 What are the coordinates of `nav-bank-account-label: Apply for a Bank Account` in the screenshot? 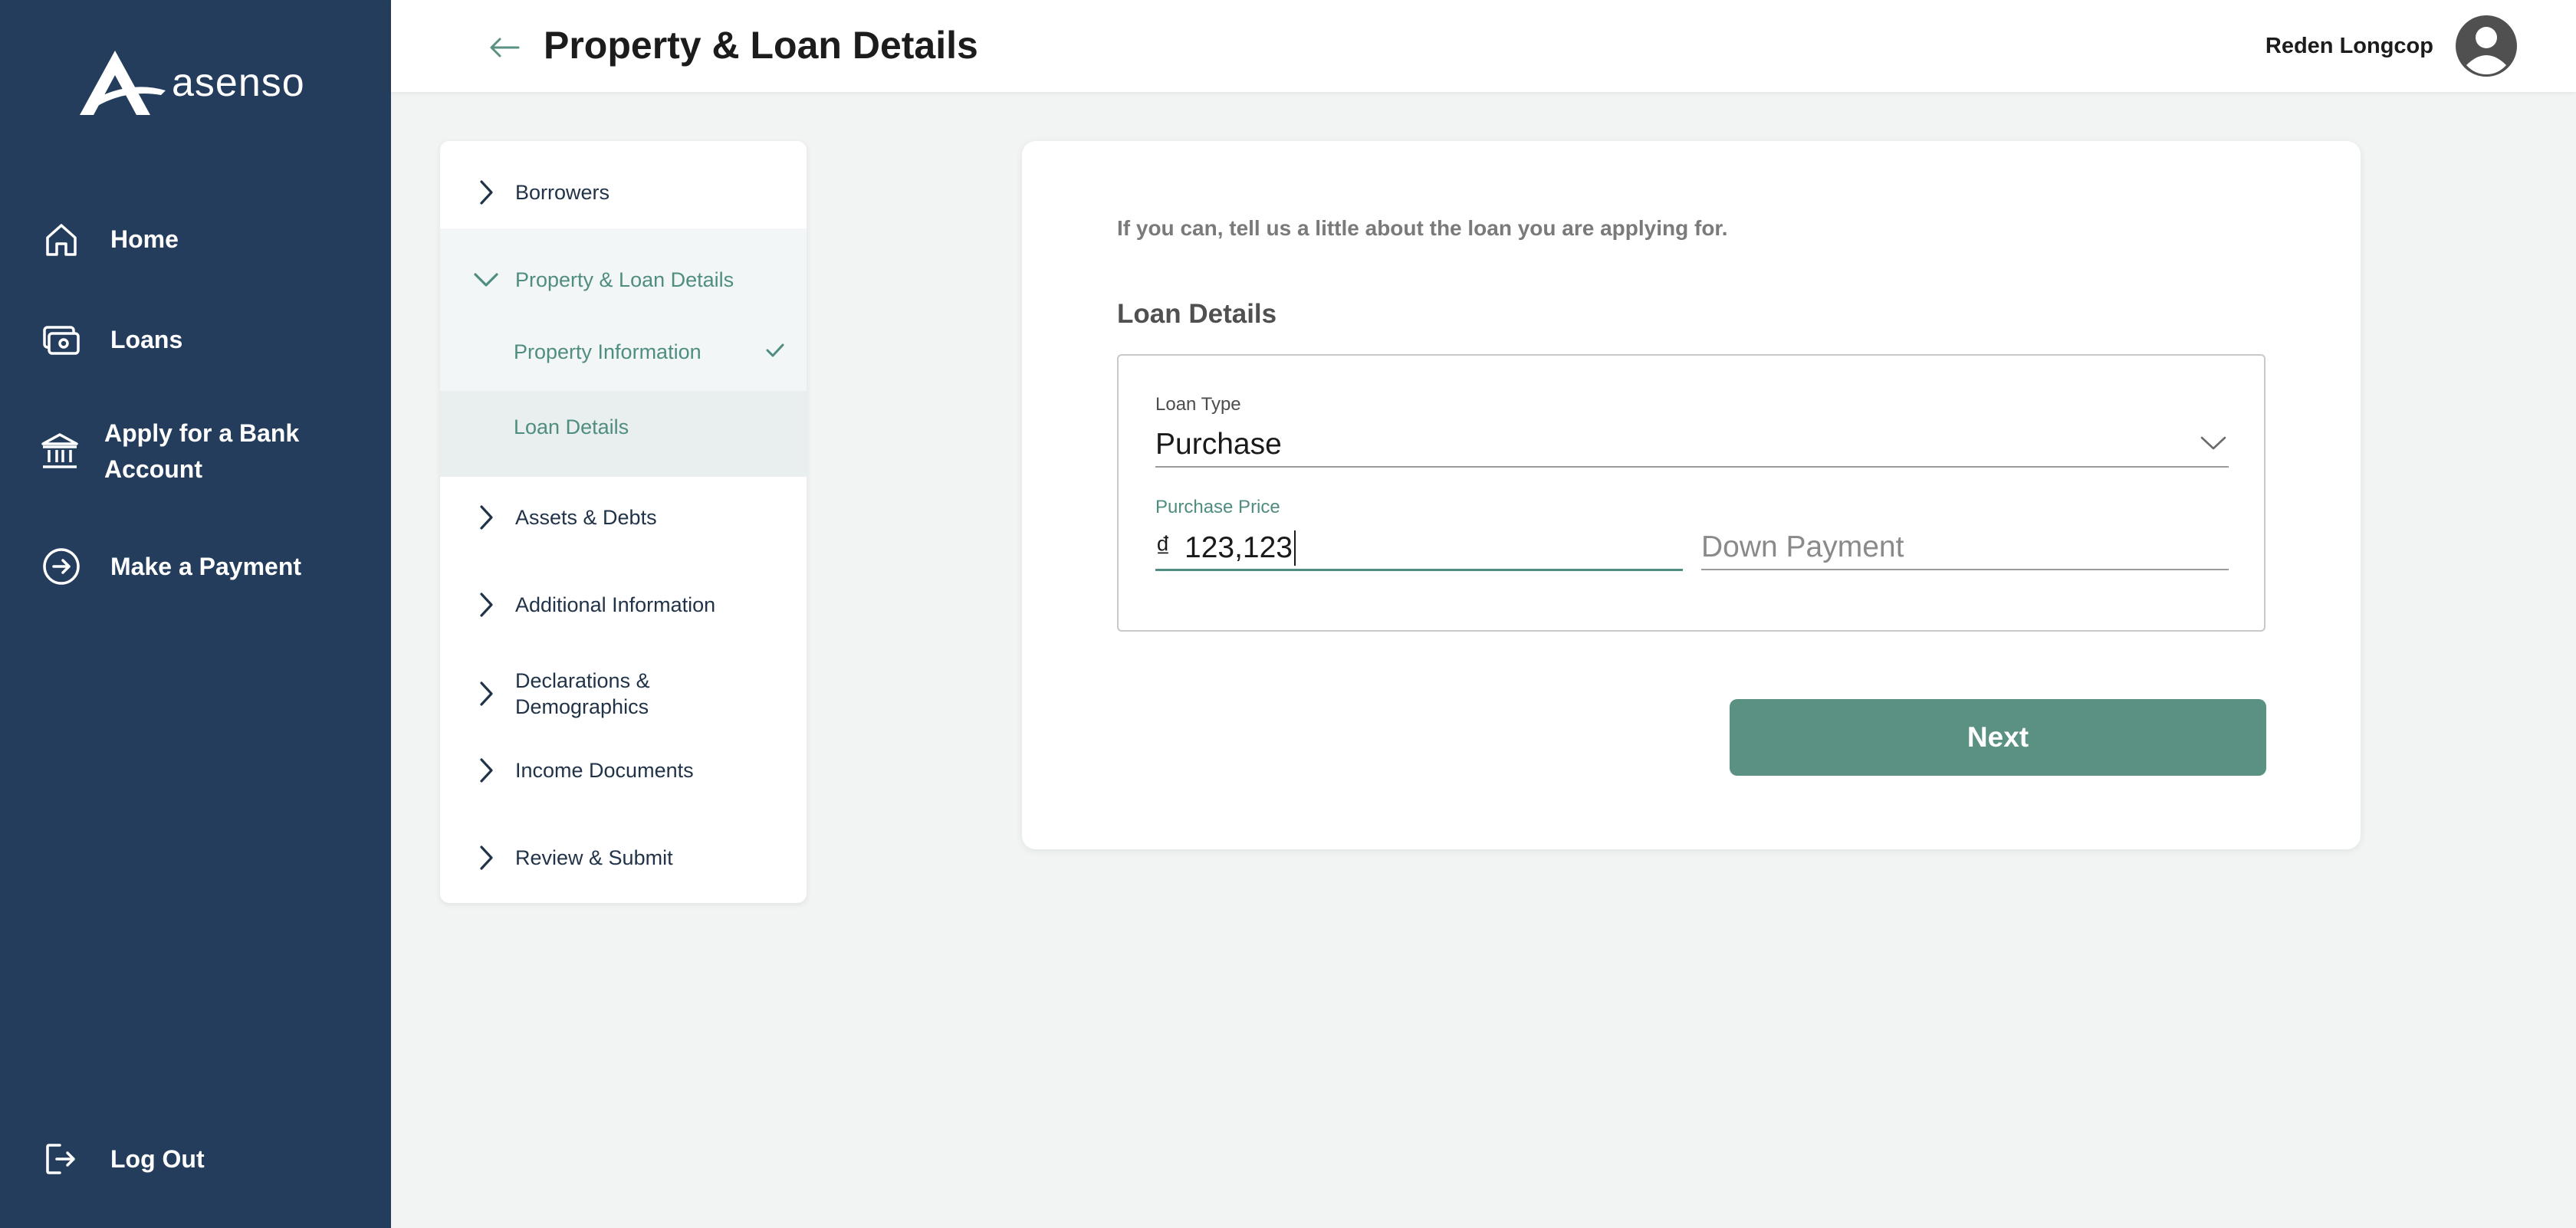 It's located at (202, 451).